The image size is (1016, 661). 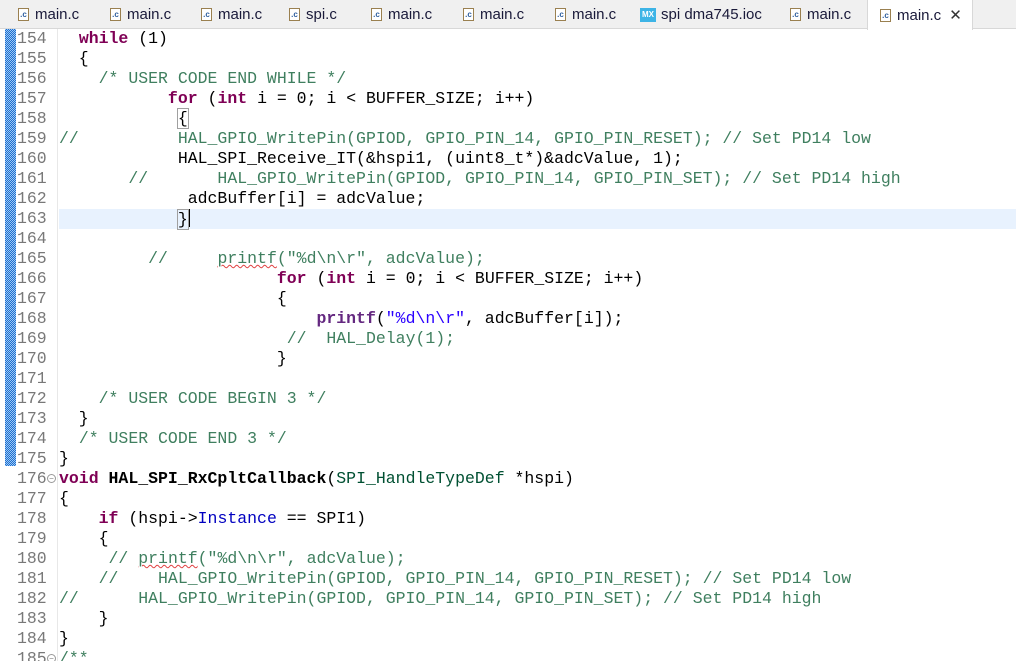 What do you see at coordinates (32, 258) in the screenshot?
I see `line-number: 165` at bounding box center [32, 258].